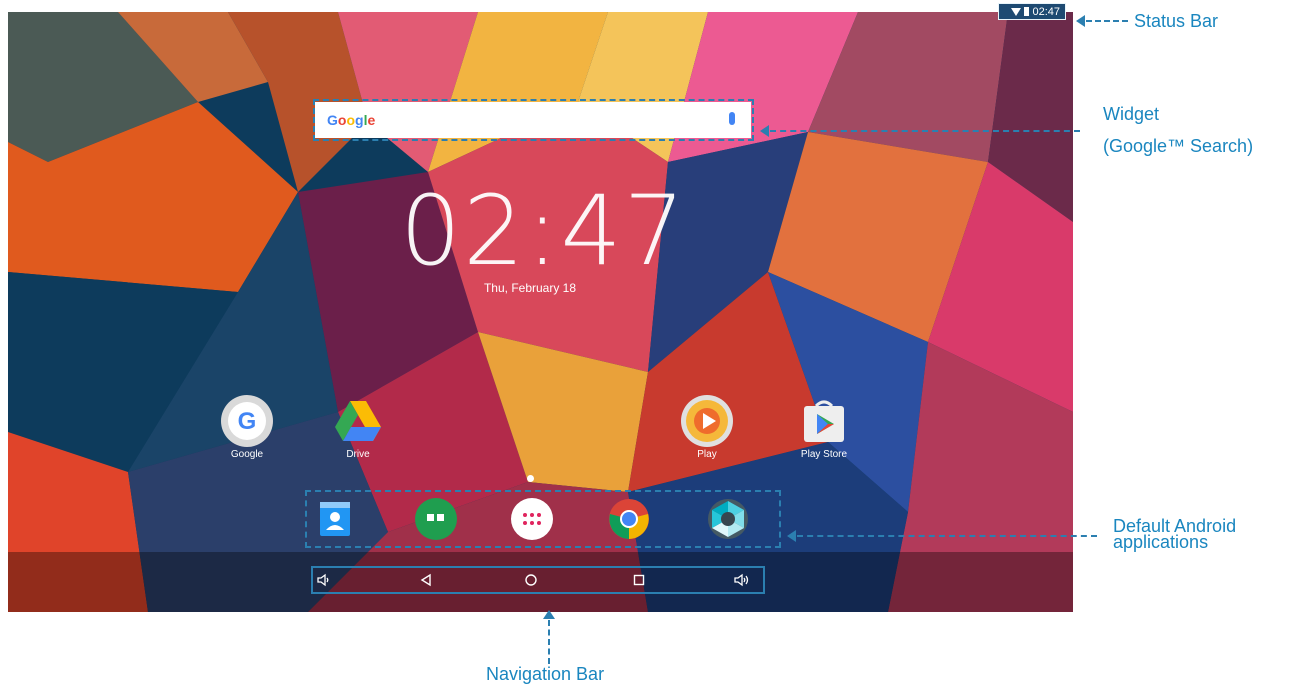 The width and height of the screenshot is (1293, 688). Describe the element at coordinates (824, 421) in the screenshot. I see `play-store-icon` at that location.